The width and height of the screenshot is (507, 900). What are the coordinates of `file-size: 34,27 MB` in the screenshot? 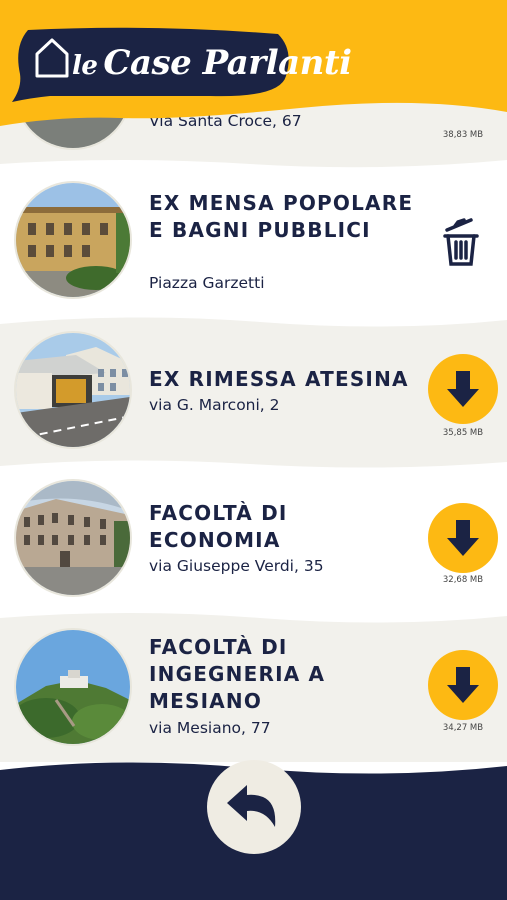 It's located at (463, 728).